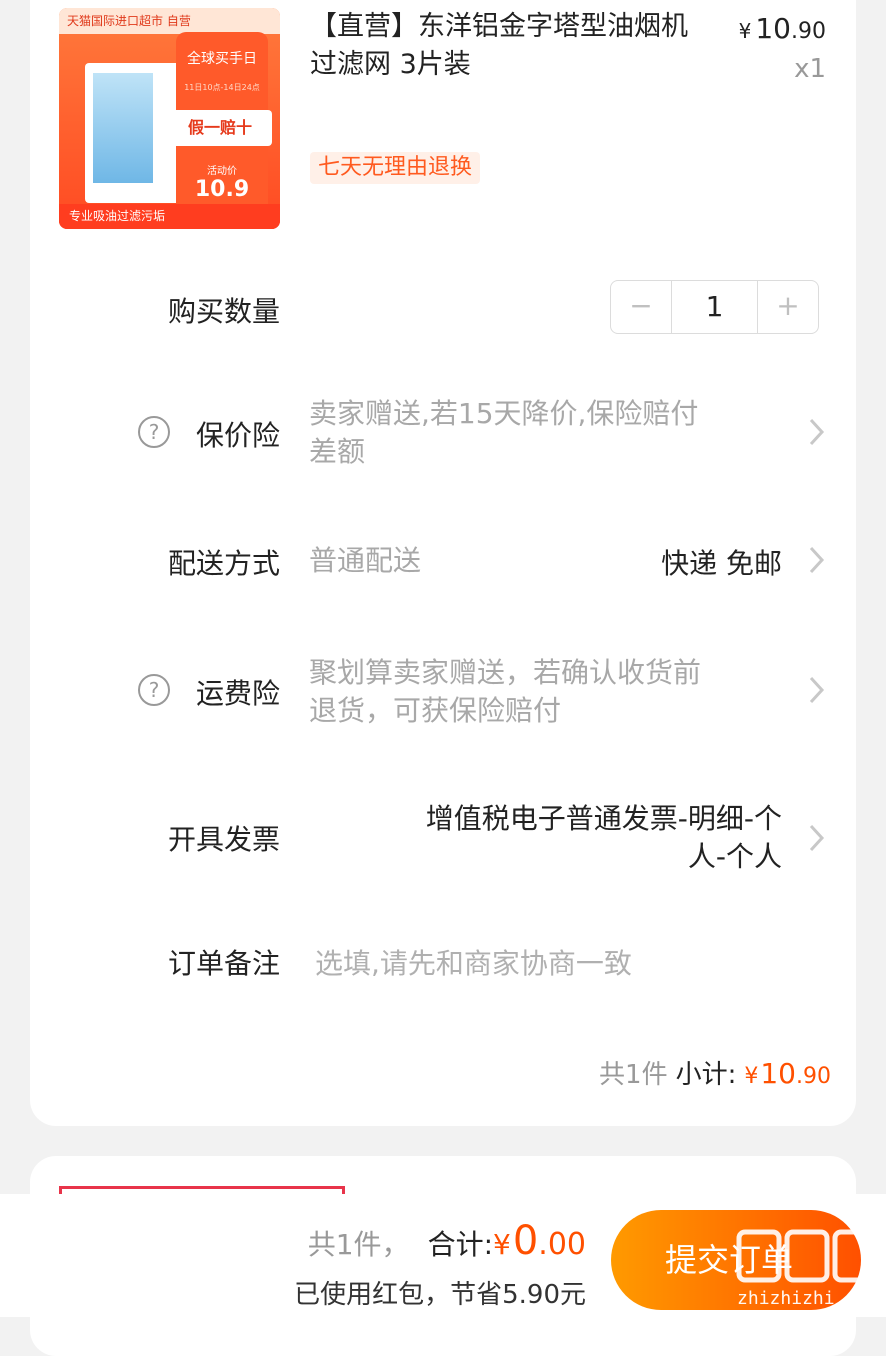  What do you see at coordinates (734, 856) in the screenshot?
I see `invoice-line-2: 人-个人` at bounding box center [734, 856].